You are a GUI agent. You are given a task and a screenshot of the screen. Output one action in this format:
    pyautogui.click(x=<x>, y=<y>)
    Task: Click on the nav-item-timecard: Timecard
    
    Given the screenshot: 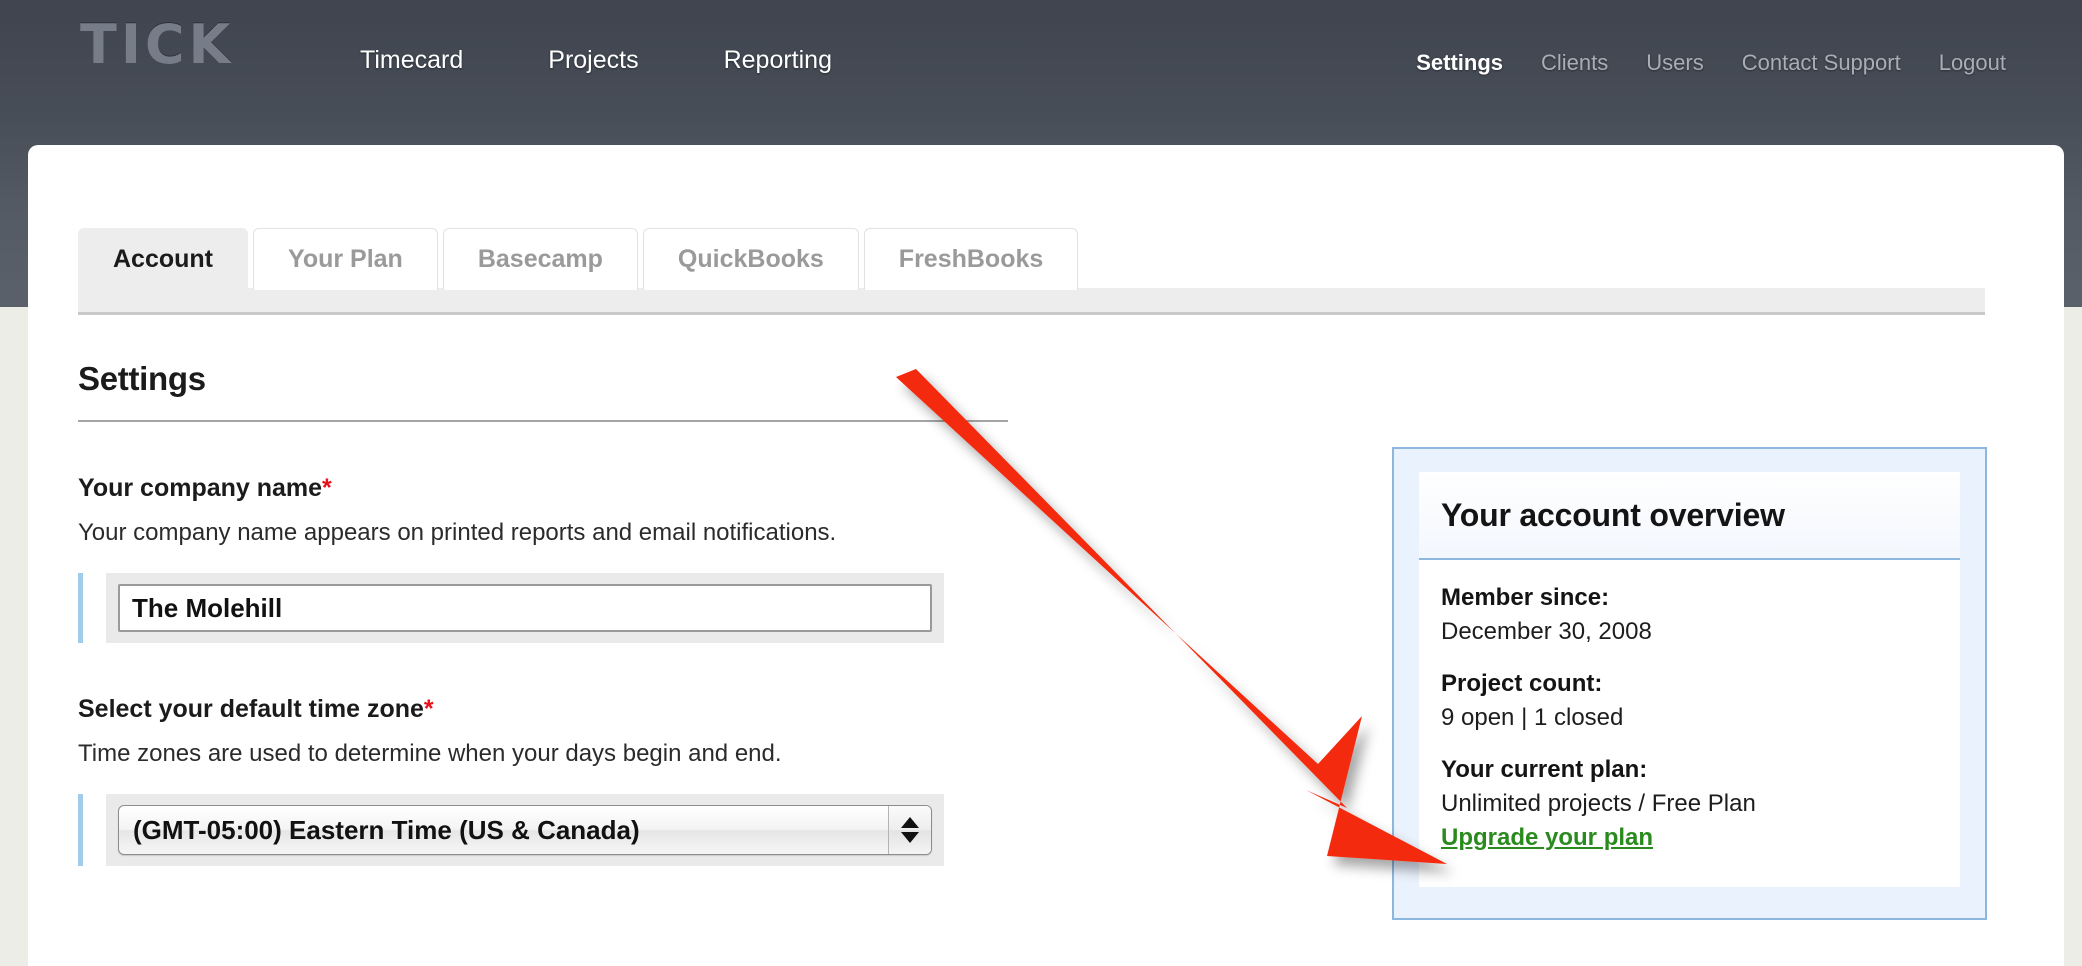 What is the action you would take?
    pyautogui.click(x=411, y=60)
    